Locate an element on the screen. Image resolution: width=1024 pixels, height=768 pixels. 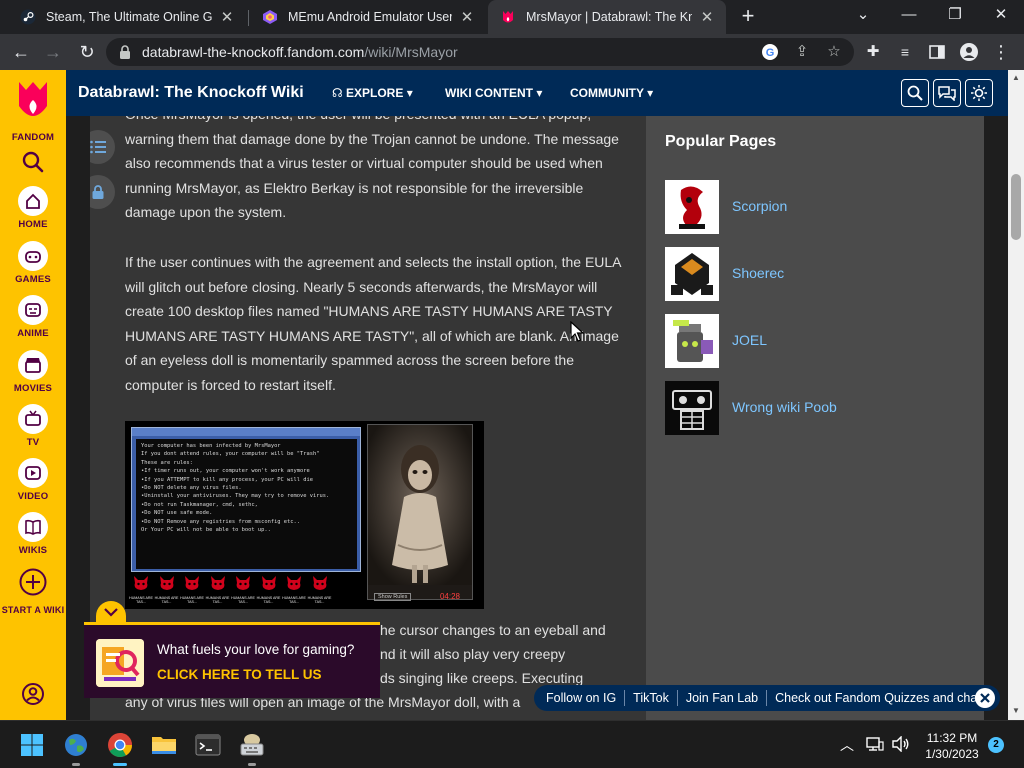
popular-page-link: JOEL is located at coordinates (749, 340).